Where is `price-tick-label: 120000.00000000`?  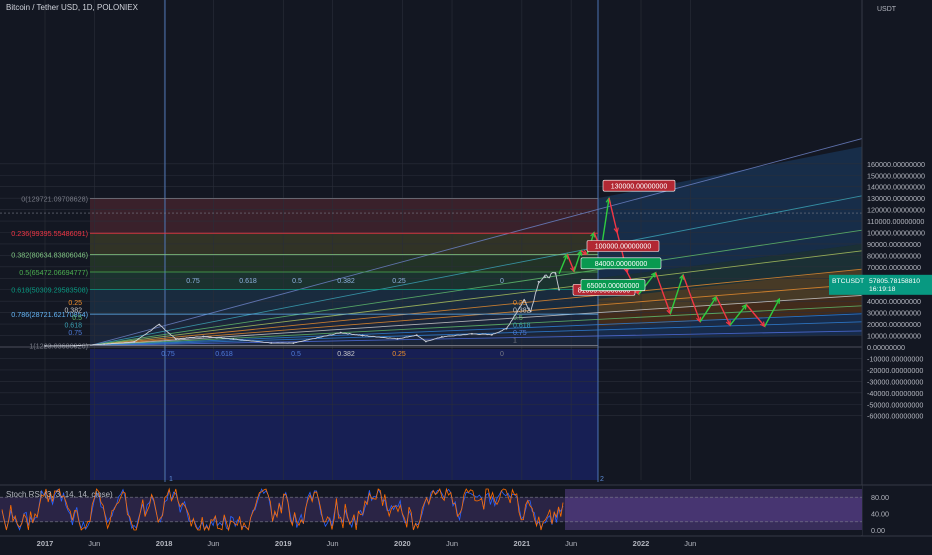
price-tick-label: 120000.00000000 is located at coordinates (896, 210).